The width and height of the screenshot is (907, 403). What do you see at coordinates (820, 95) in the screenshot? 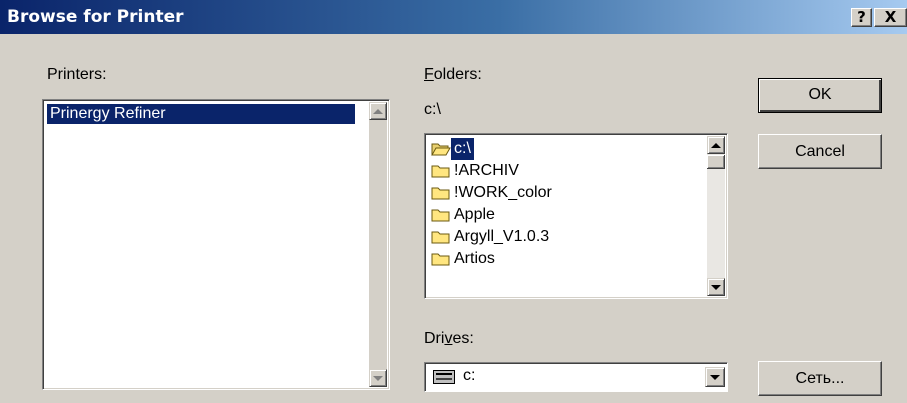
I see `ok-button: OK` at bounding box center [820, 95].